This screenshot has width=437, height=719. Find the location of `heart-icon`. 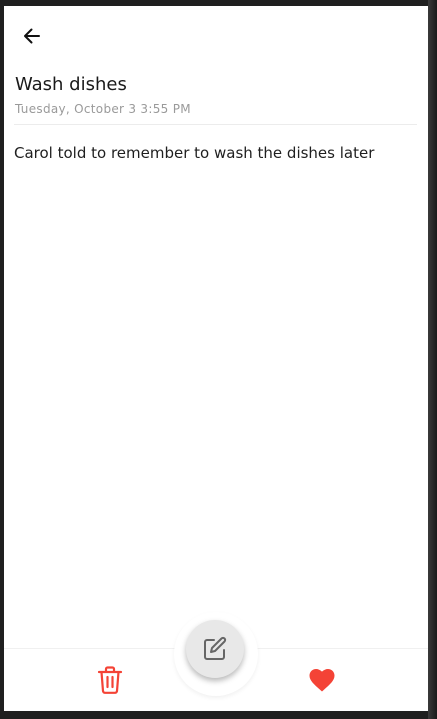

heart-icon is located at coordinates (322, 680).